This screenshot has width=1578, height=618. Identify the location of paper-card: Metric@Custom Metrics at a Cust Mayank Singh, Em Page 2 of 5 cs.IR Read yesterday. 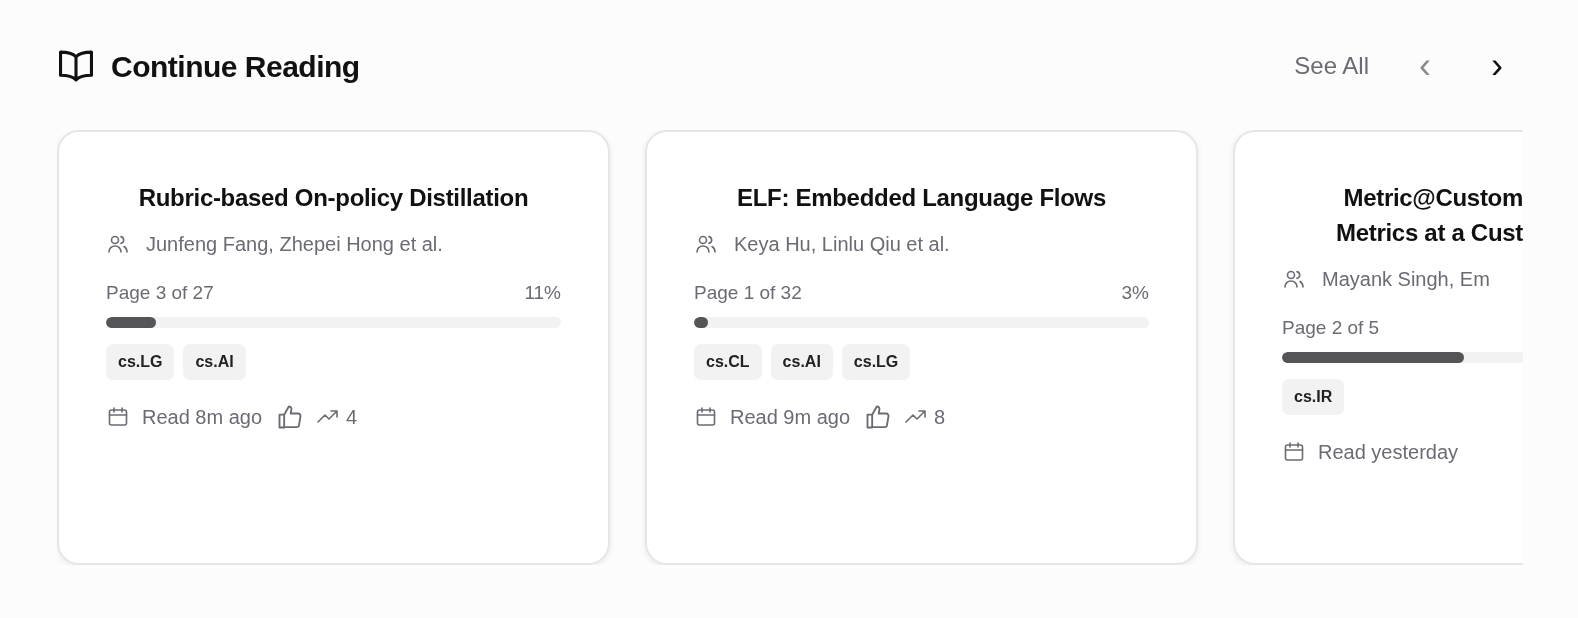
(1378, 347).